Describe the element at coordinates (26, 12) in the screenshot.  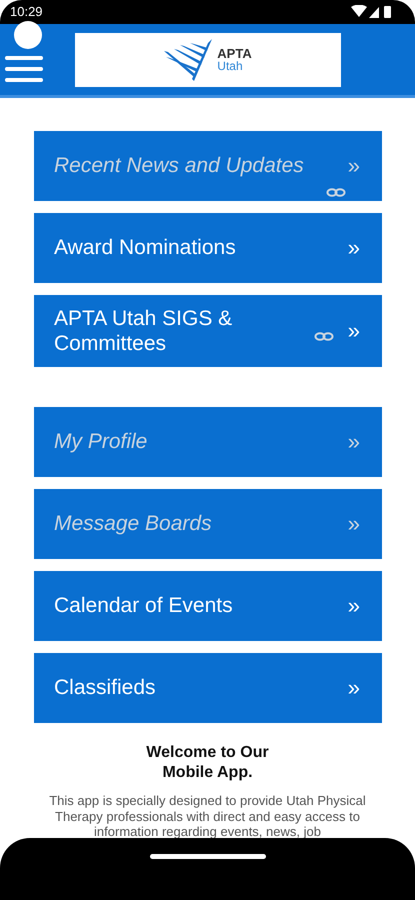
I see `status-time: 10:29` at that location.